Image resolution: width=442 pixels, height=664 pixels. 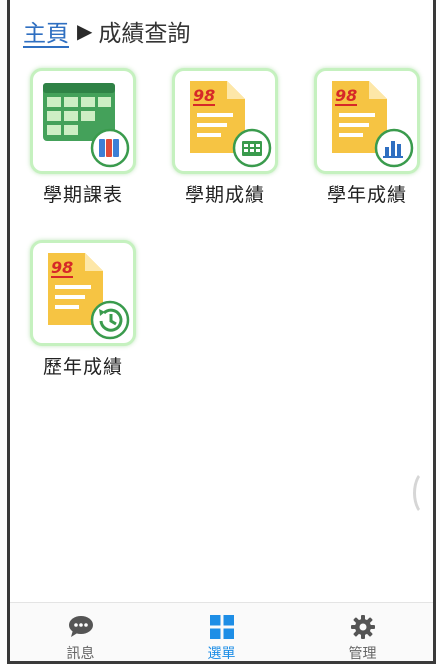 What do you see at coordinates (144, 34) in the screenshot?
I see `breadcrumb-current: 成績查詢` at bounding box center [144, 34].